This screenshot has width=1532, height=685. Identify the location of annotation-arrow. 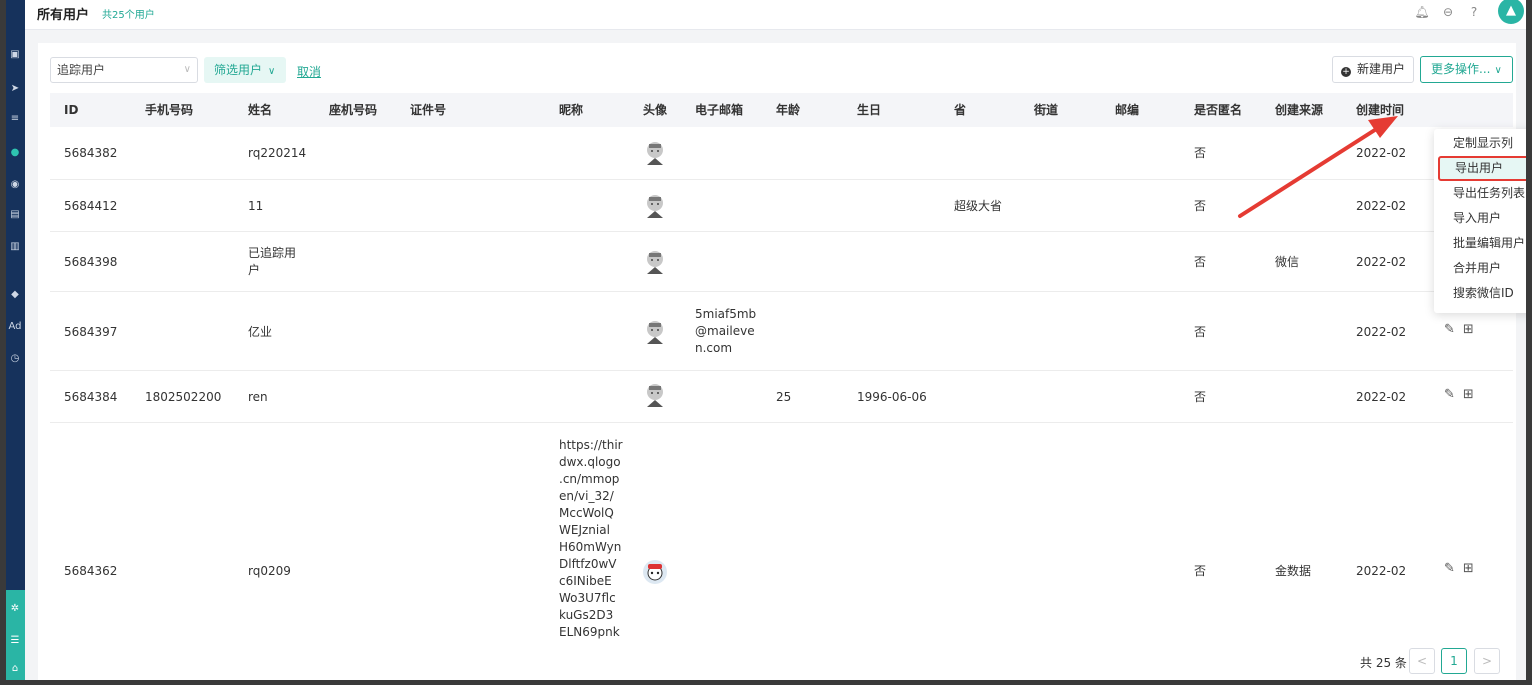
(1318, 167).